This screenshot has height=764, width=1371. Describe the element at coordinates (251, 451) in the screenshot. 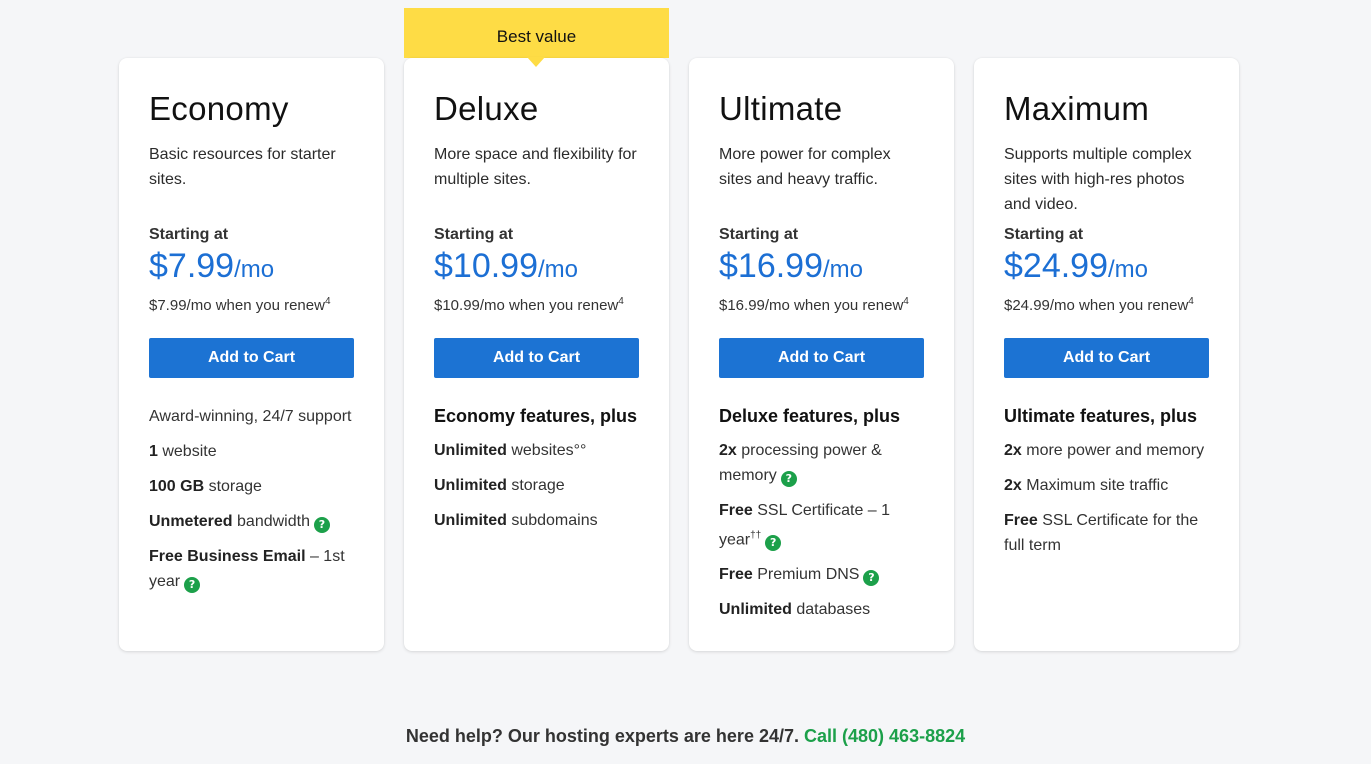

I see `feature-item: 1 website` at that location.